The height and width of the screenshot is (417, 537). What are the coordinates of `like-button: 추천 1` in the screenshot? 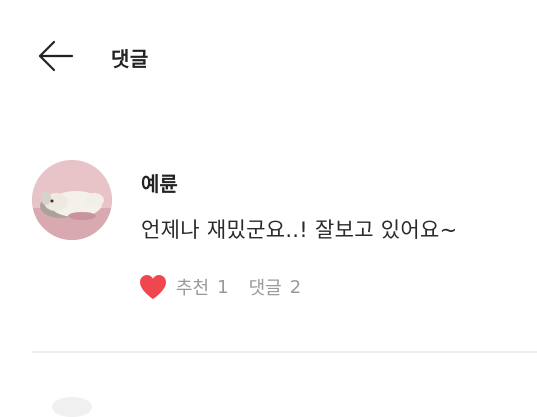 It's located at (183, 287).